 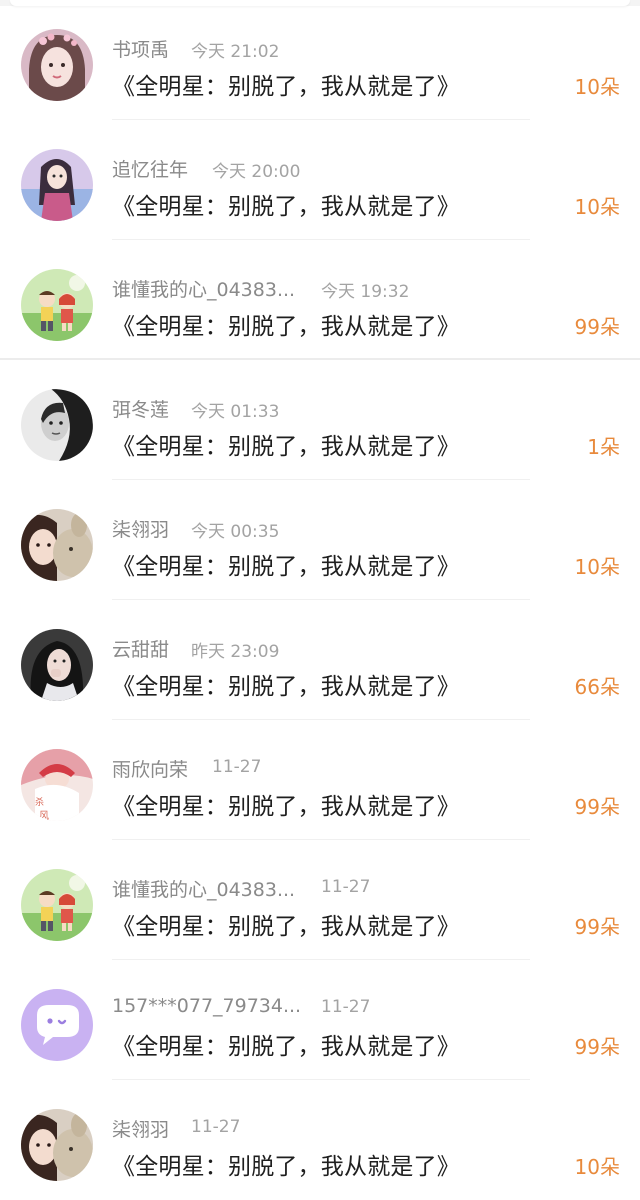 I want to click on record-time: 今天 19:32, so click(x=365, y=292).